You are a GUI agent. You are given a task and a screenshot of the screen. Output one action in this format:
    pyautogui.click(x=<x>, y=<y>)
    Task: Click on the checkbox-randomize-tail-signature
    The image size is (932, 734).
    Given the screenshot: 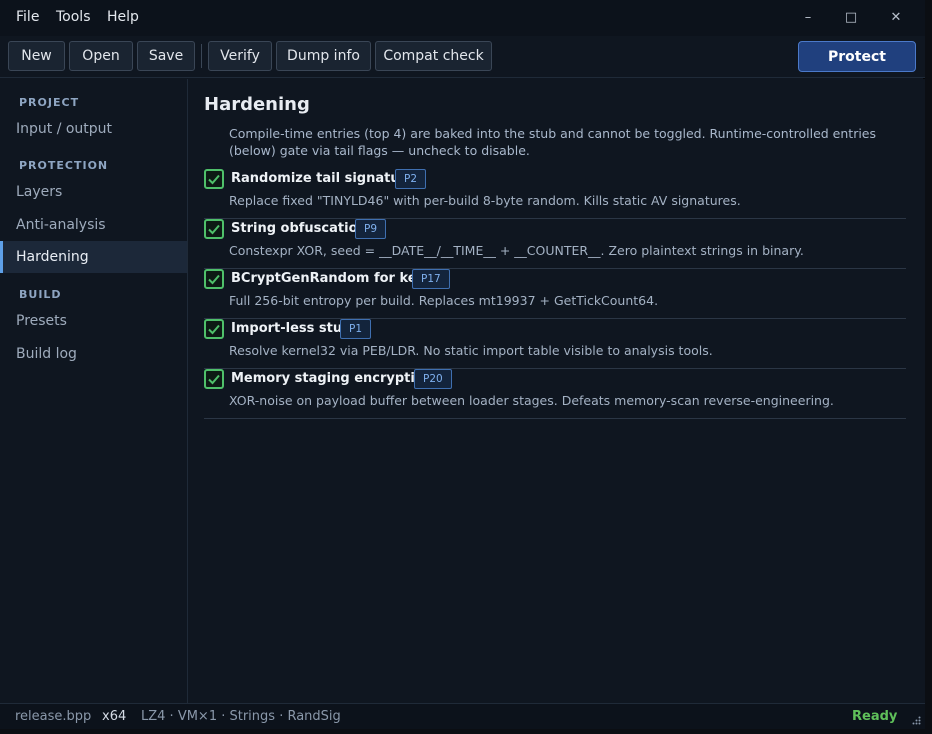 What is the action you would take?
    pyautogui.click(x=214, y=179)
    